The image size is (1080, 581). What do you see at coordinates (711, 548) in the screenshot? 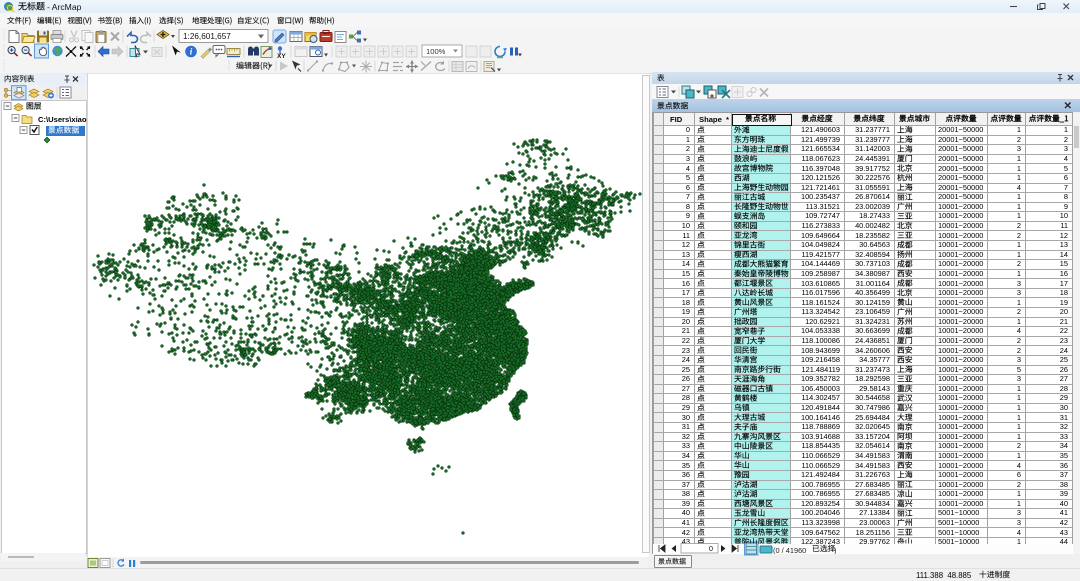
I see `svg-text: 0` at bounding box center [711, 548].